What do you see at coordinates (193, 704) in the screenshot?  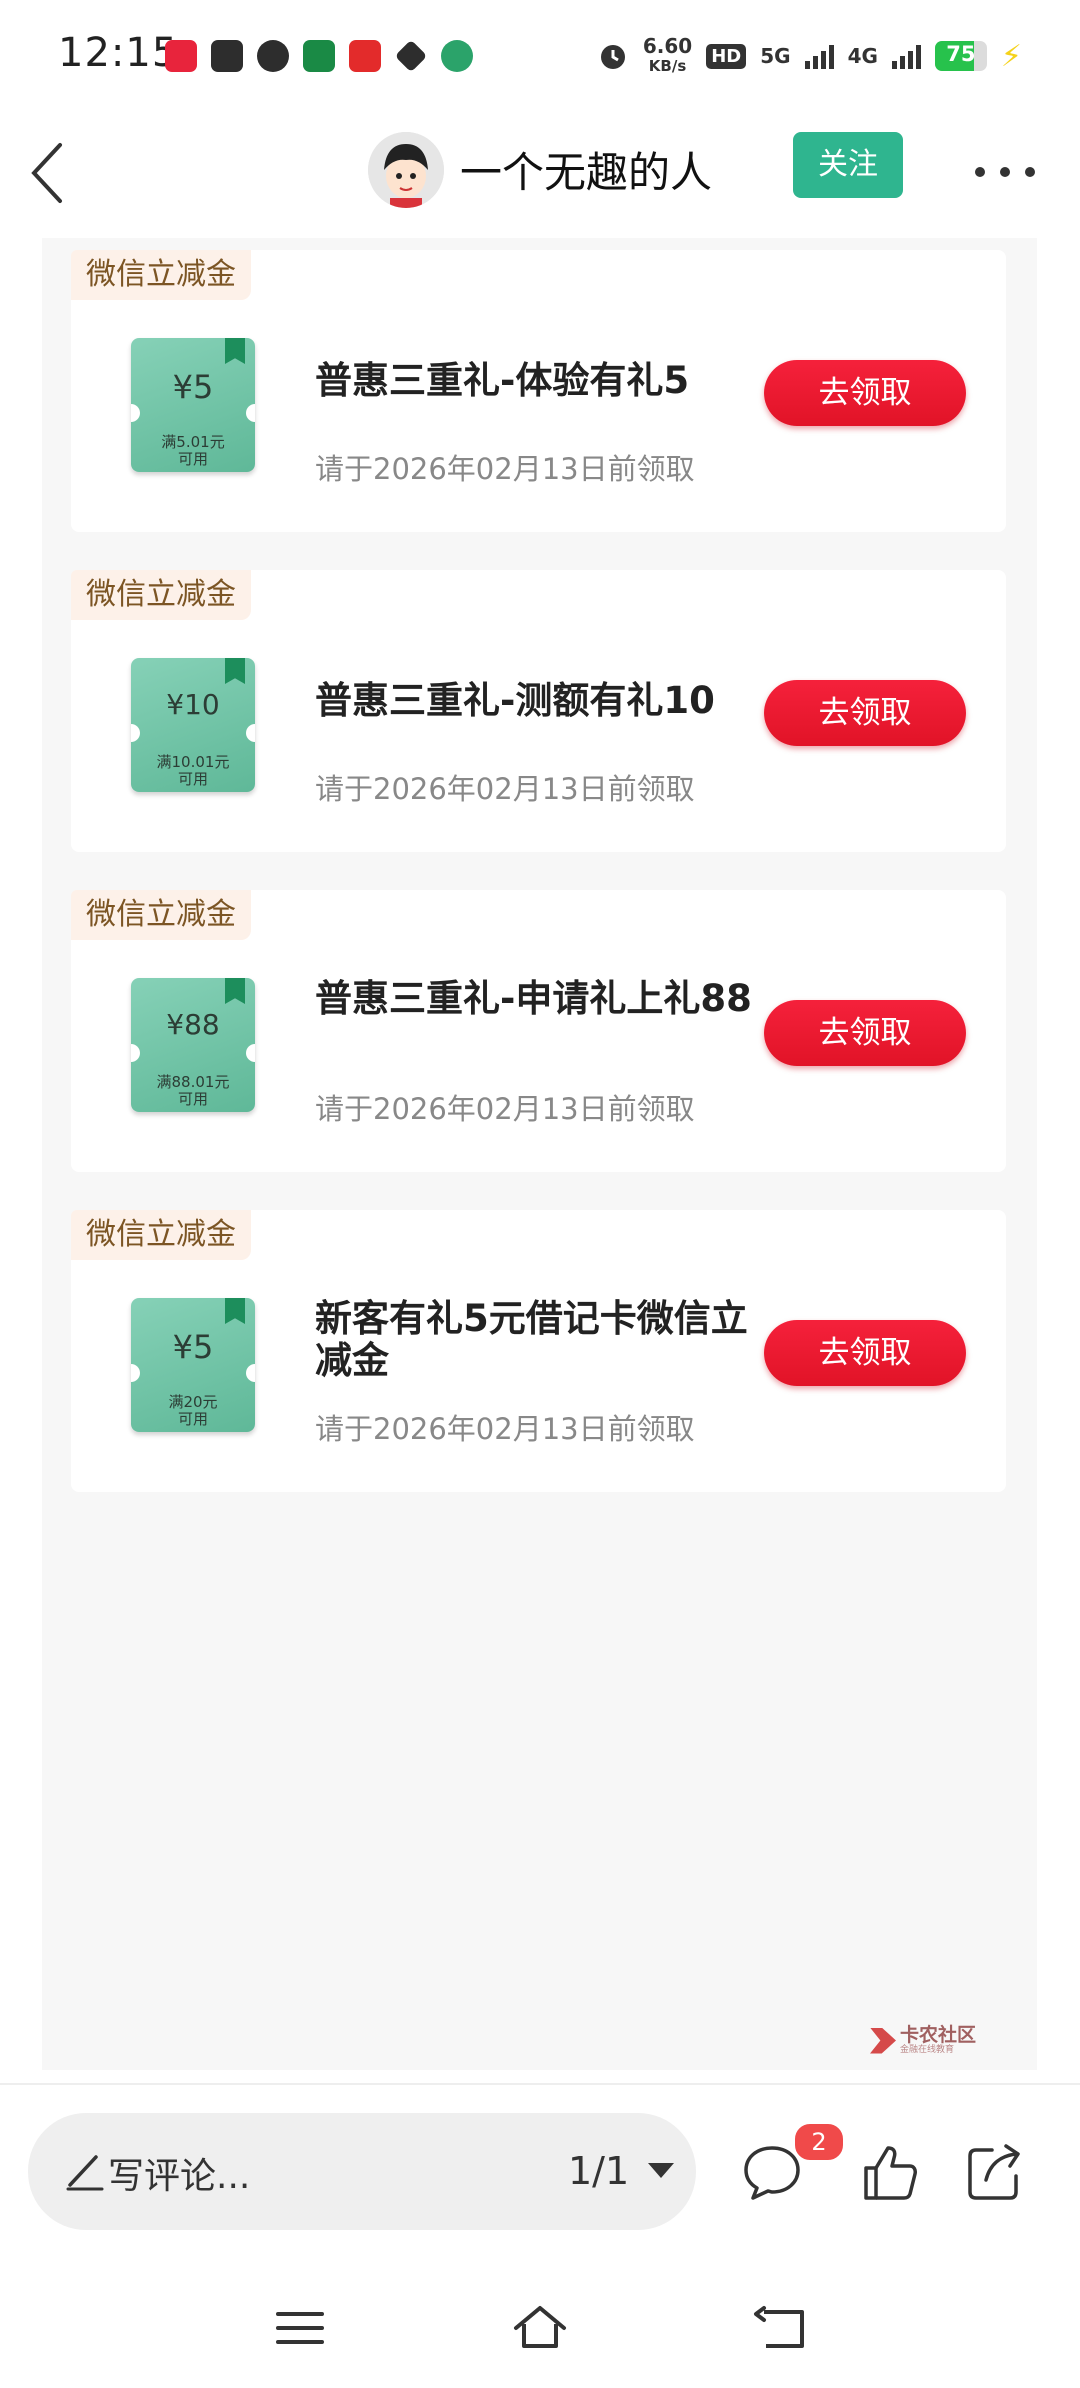 I see `voucher-amount: ¥10` at bounding box center [193, 704].